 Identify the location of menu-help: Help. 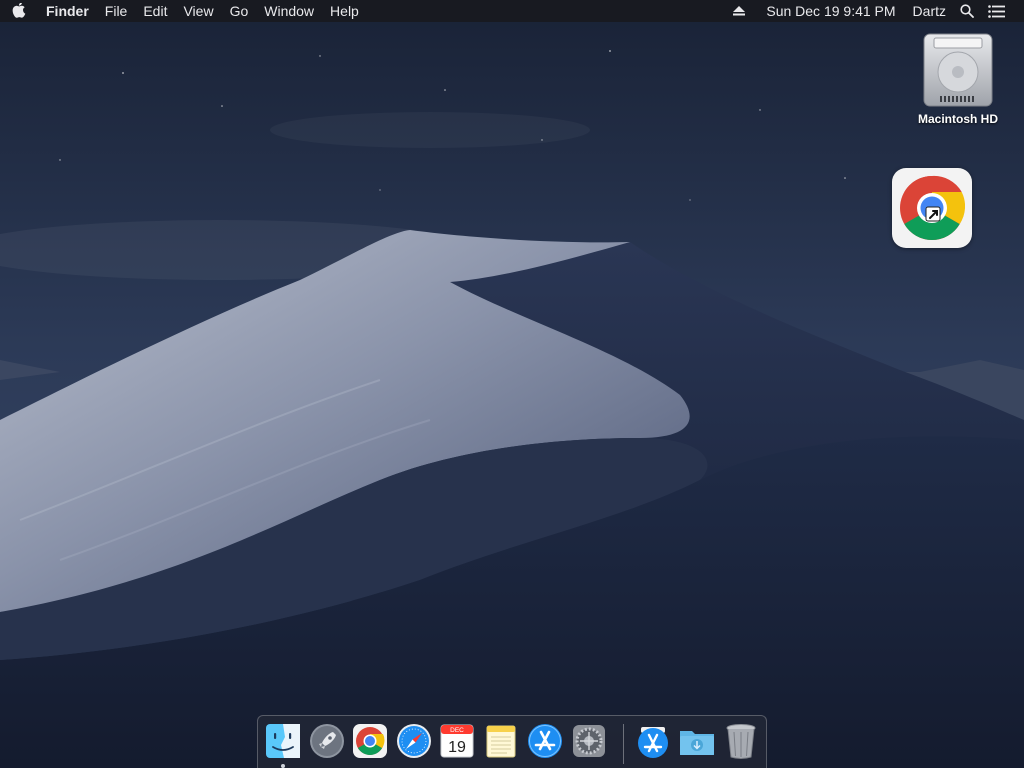
(344, 11).